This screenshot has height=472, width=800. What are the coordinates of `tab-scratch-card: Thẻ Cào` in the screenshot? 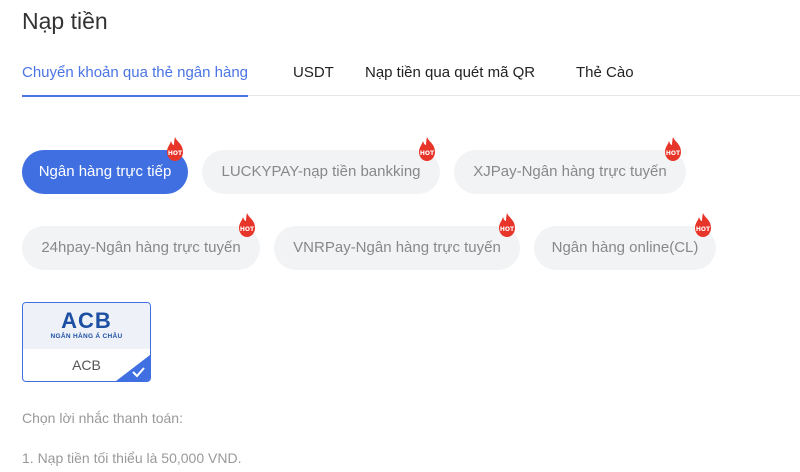 It's located at (605, 79).